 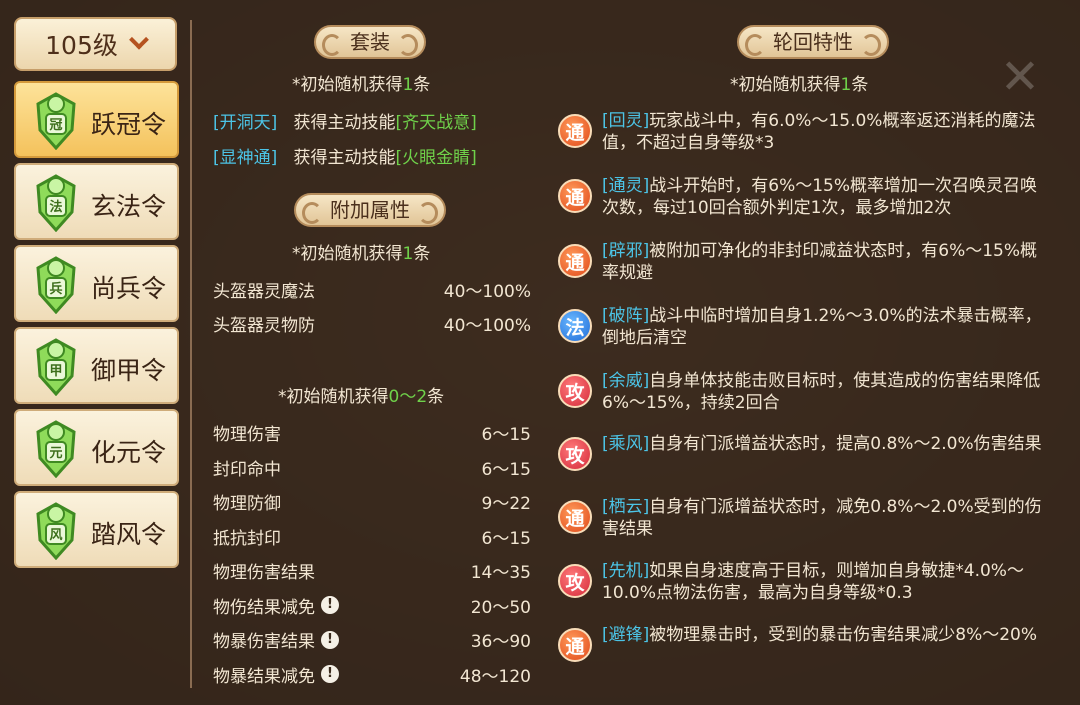 What do you see at coordinates (422, 85) in the screenshot?
I see `set-note-suffix: 条` at bounding box center [422, 85].